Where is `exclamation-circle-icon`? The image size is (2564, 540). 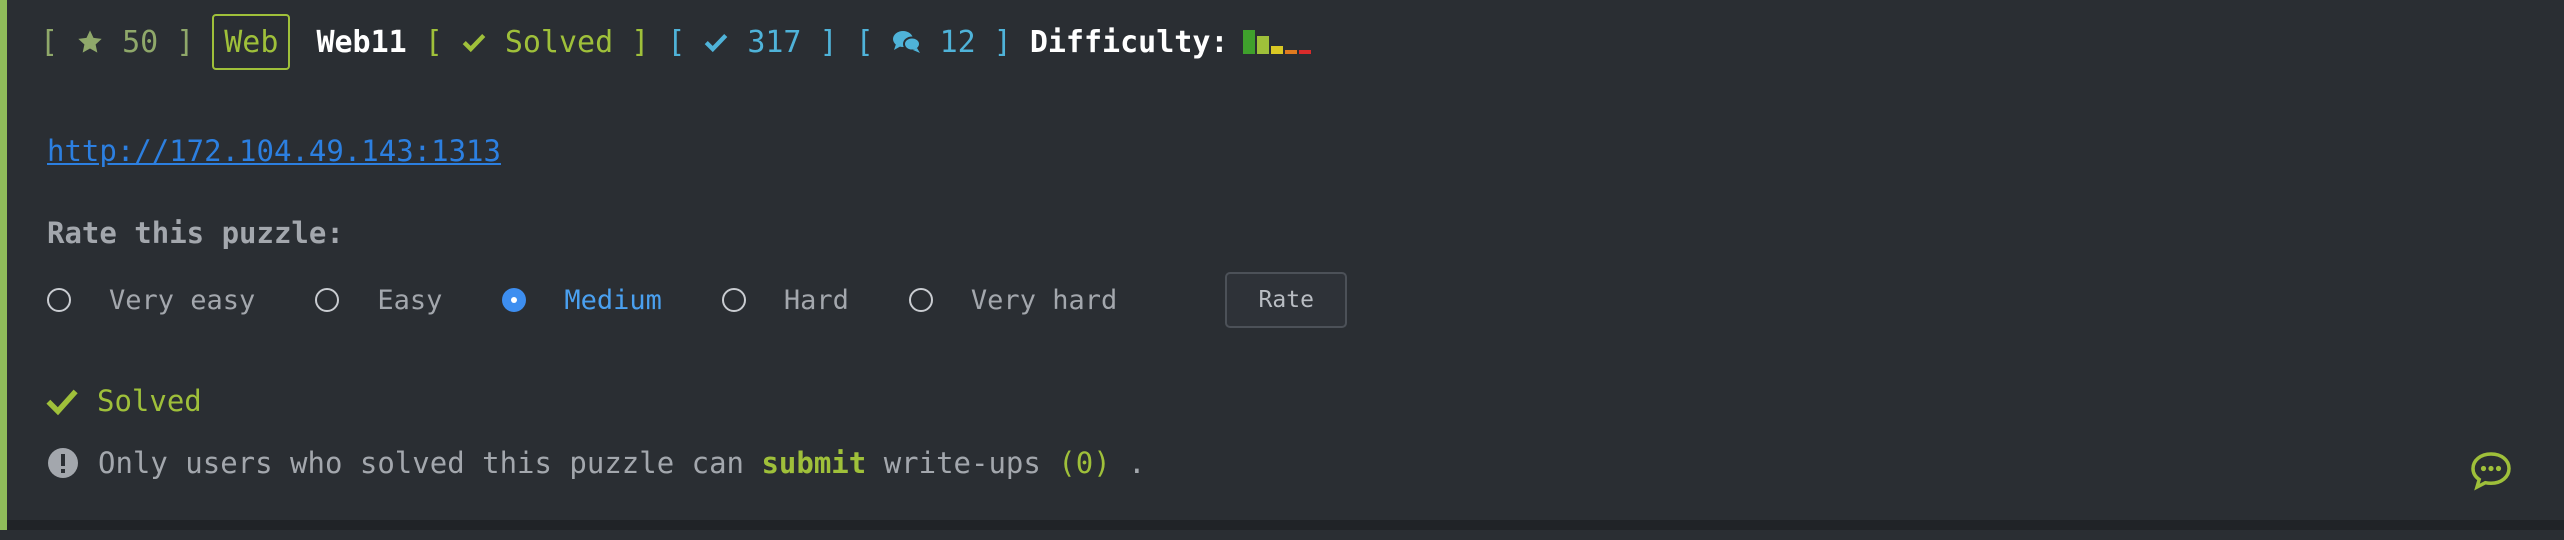
exclamation-circle-icon is located at coordinates (63, 463).